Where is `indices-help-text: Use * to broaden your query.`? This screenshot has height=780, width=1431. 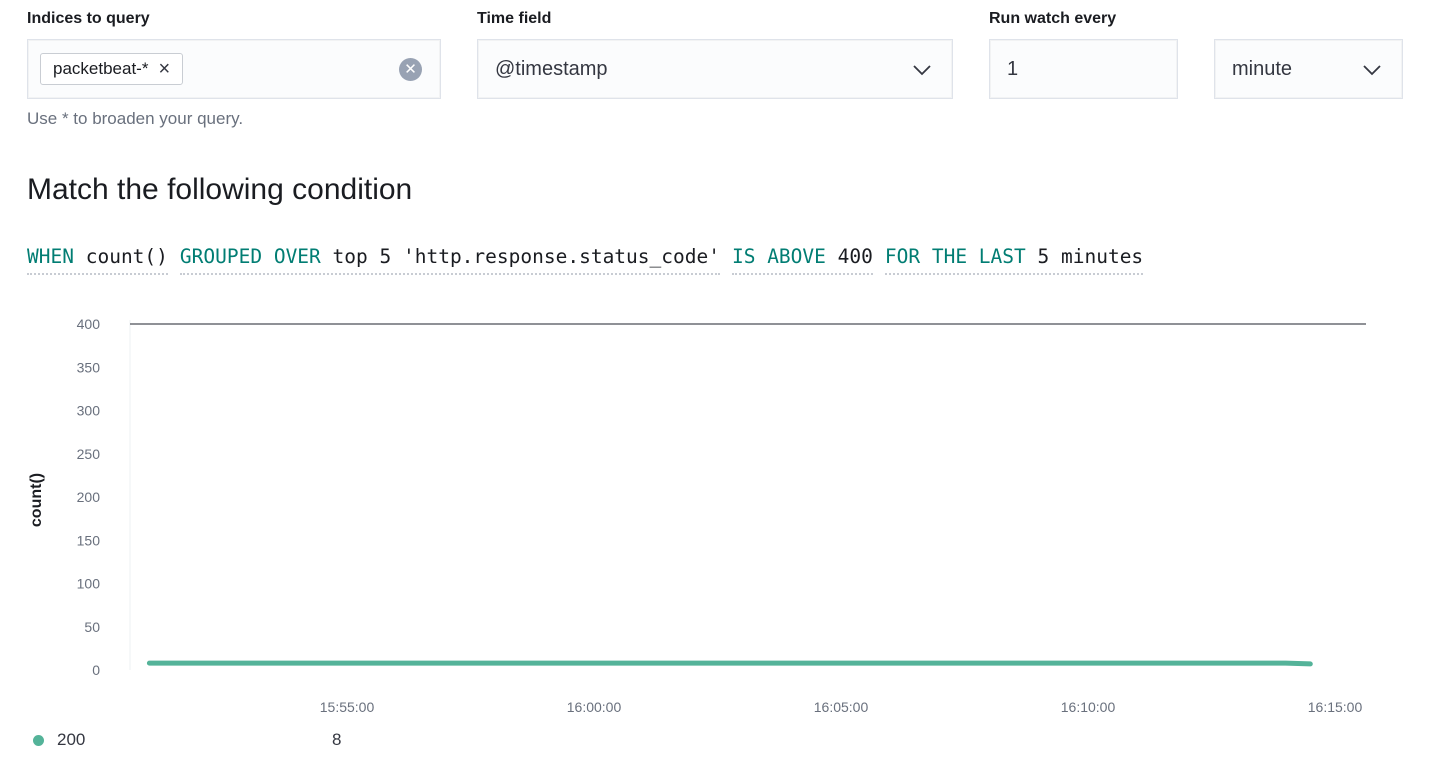 indices-help-text: Use * to broaden your query. is located at coordinates (135, 118).